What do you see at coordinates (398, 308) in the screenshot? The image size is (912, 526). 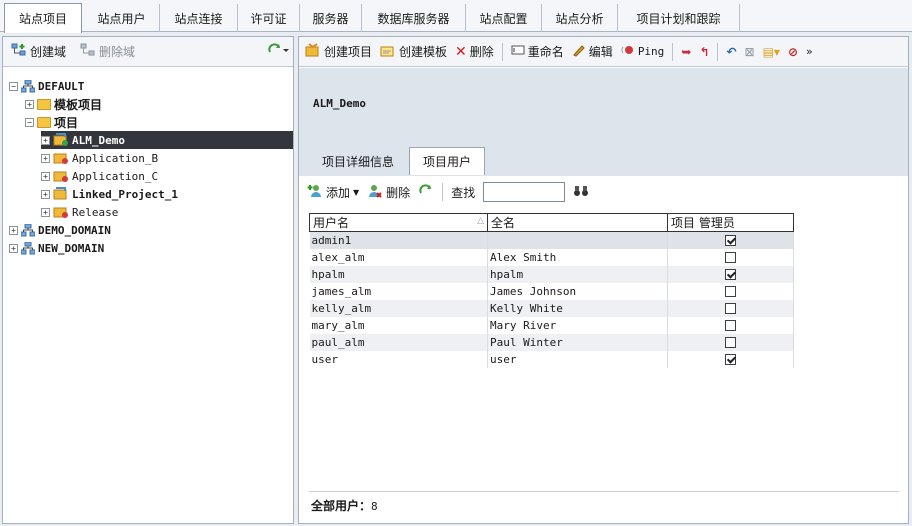 I see `cell-username: kelly_alm` at bounding box center [398, 308].